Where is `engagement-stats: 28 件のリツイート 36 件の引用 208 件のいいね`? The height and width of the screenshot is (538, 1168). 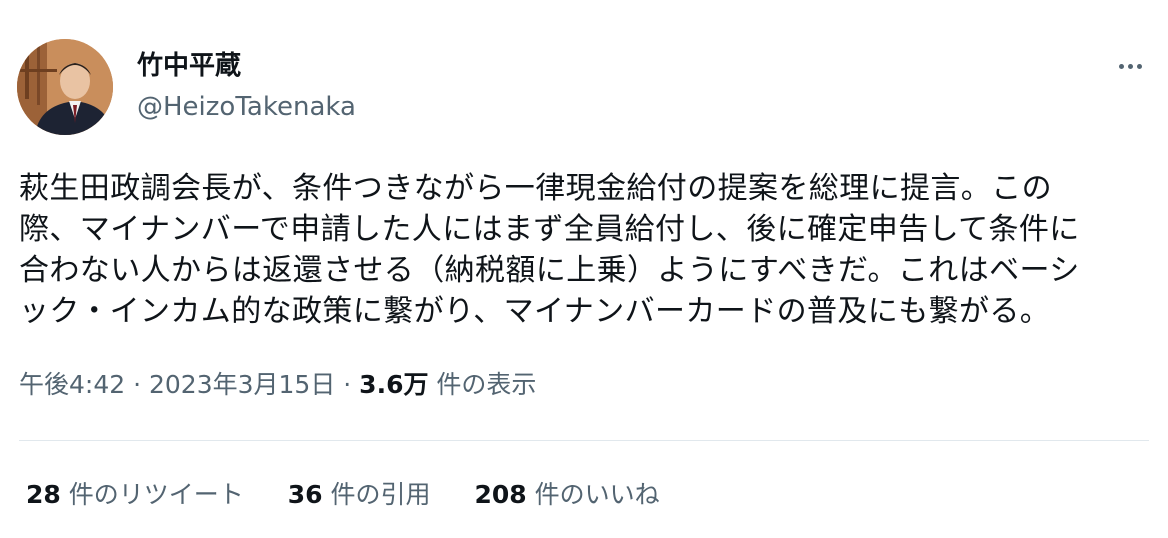 engagement-stats: 28 件のリツイート 36 件の引用 208 件のいいね is located at coordinates (365, 495).